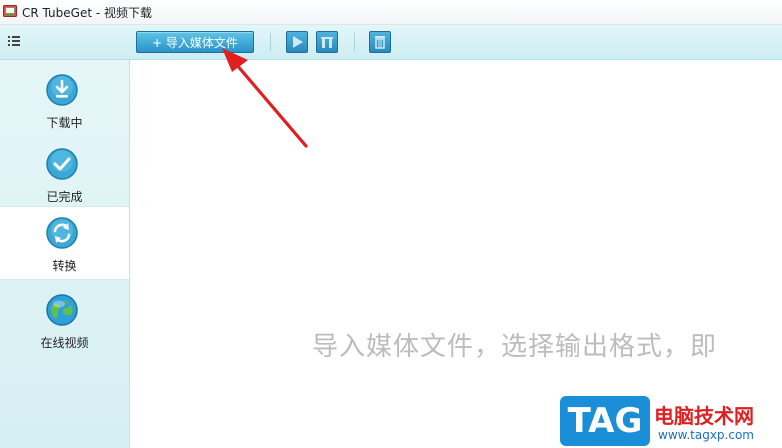  What do you see at coordinates (704, 416) in the screenshot?
I see `watermark-site-name: 电脑技术网` at bounding box center [704, 416].